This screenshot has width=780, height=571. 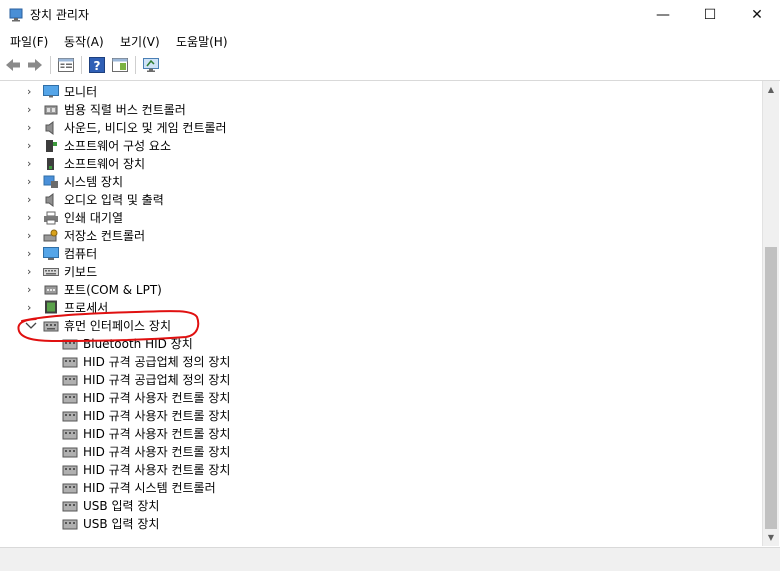 I want to click on back-button, so click(x=13, y=65).